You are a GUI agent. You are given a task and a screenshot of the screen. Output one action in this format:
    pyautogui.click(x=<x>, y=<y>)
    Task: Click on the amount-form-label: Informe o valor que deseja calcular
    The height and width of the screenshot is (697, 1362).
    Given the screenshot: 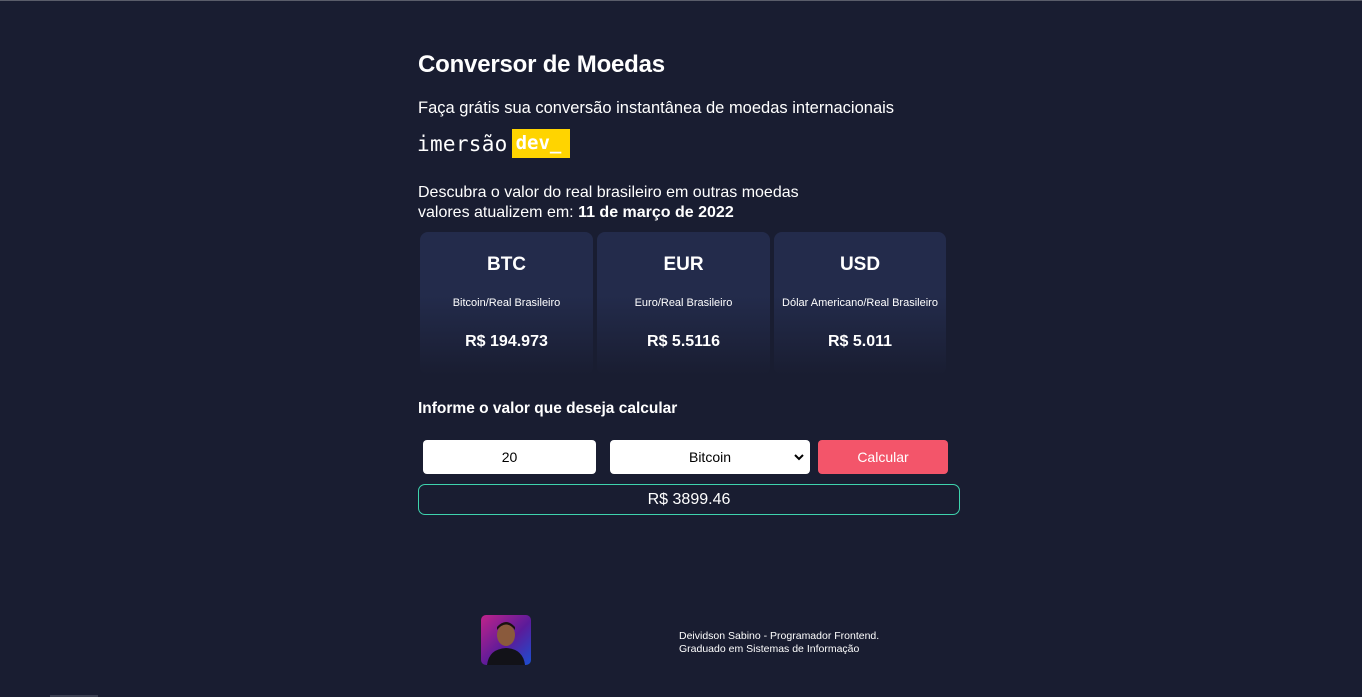 What is the action you would take?
    pyautogui.click(x=548, y=408)
    